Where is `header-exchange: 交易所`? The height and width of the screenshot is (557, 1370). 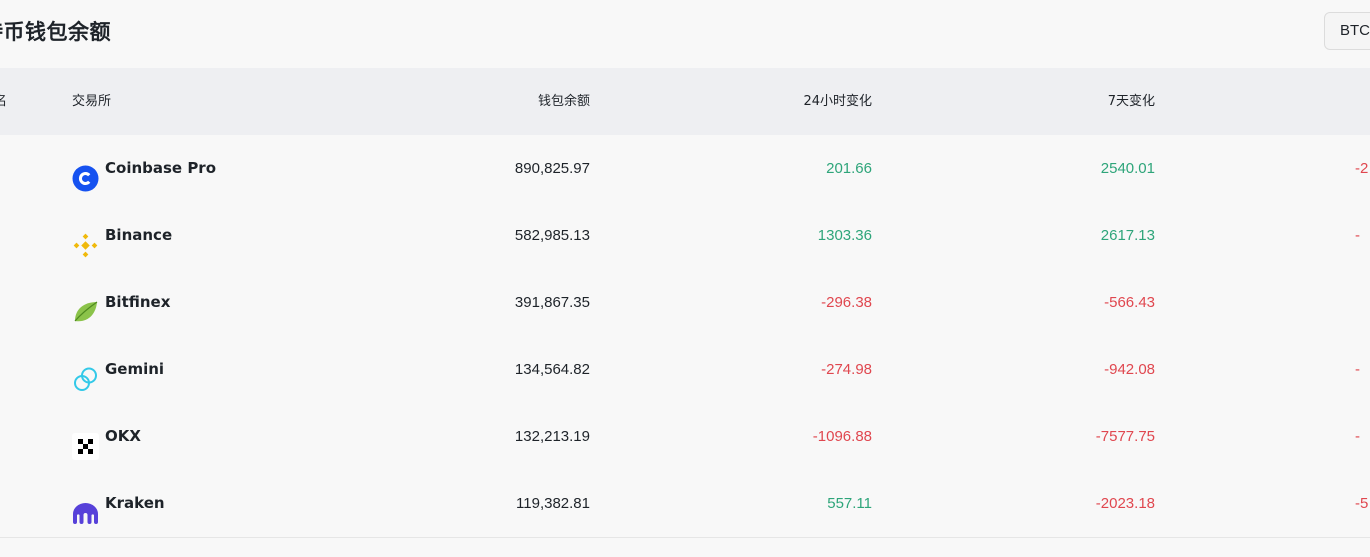
header-exchange: 交易所 is located at coordinates (91, 101).